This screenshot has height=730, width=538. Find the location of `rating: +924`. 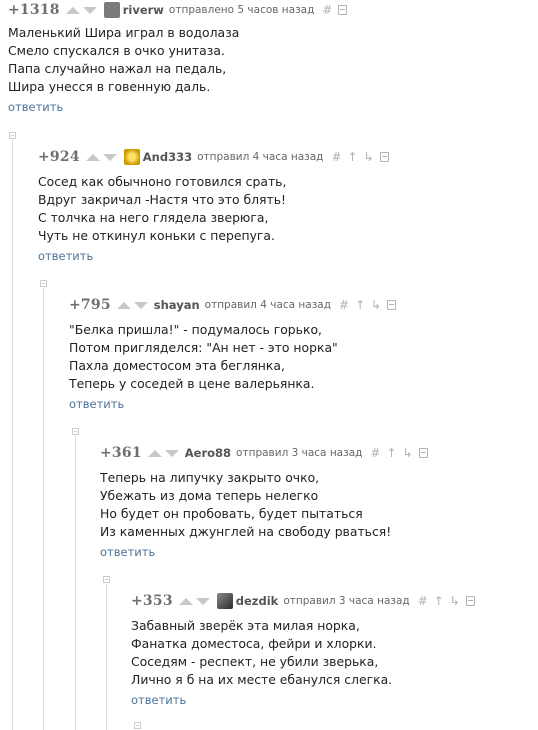

rating: +924 is located at coordinates (59, 157).